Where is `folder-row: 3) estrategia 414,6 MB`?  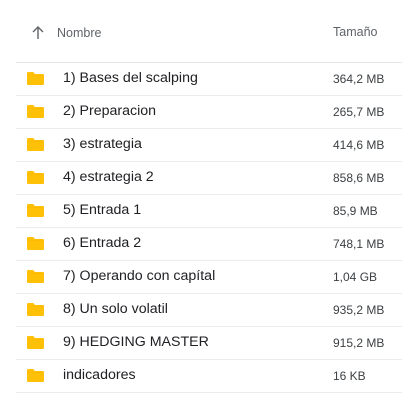
folder-row: 3) estrategia 414,6 MB is located at coordinates (209, 145).